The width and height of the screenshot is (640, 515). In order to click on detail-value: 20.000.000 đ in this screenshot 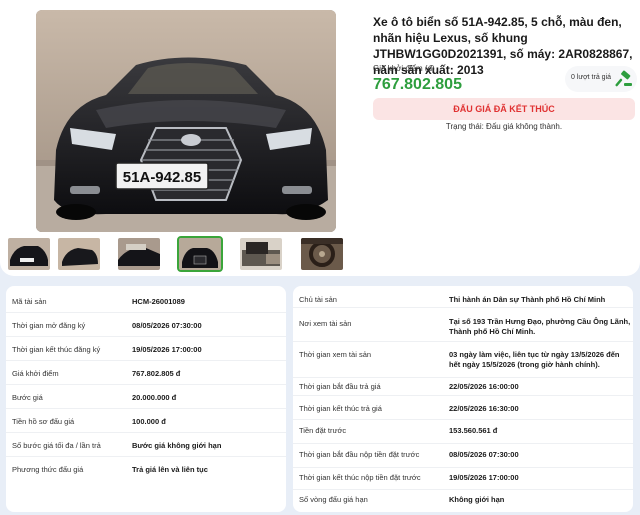, I will do `click(154, 397)`.